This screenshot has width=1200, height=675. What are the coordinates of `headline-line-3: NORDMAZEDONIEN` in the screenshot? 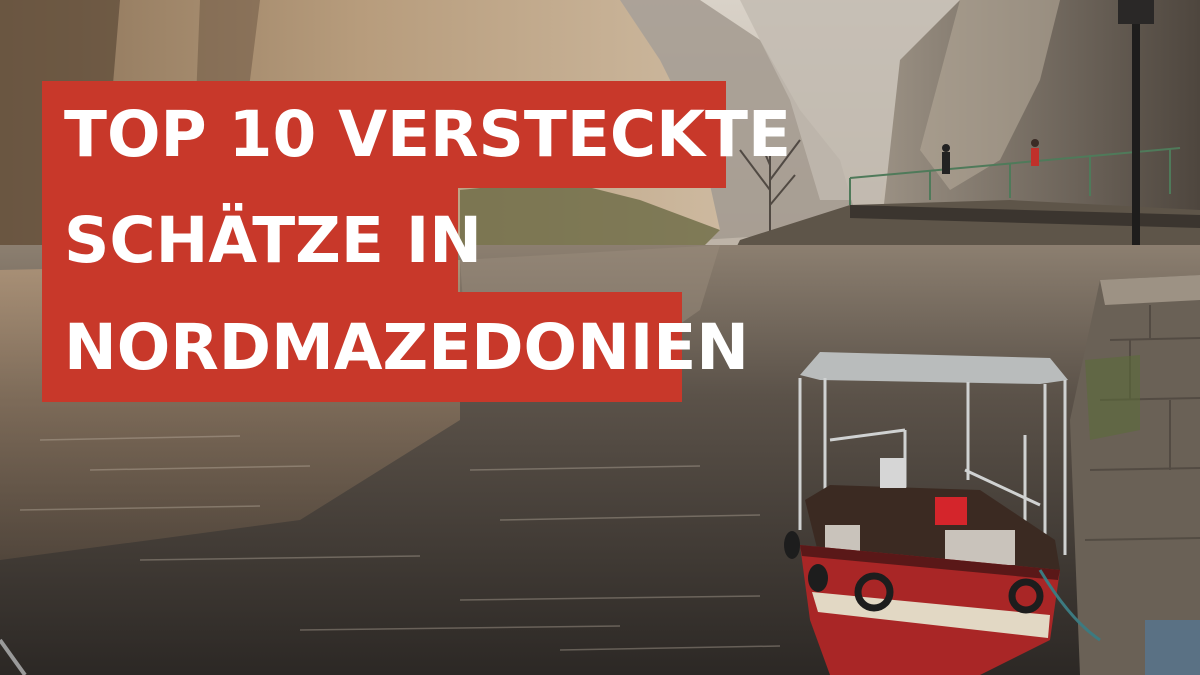 It's located at (395, 347).